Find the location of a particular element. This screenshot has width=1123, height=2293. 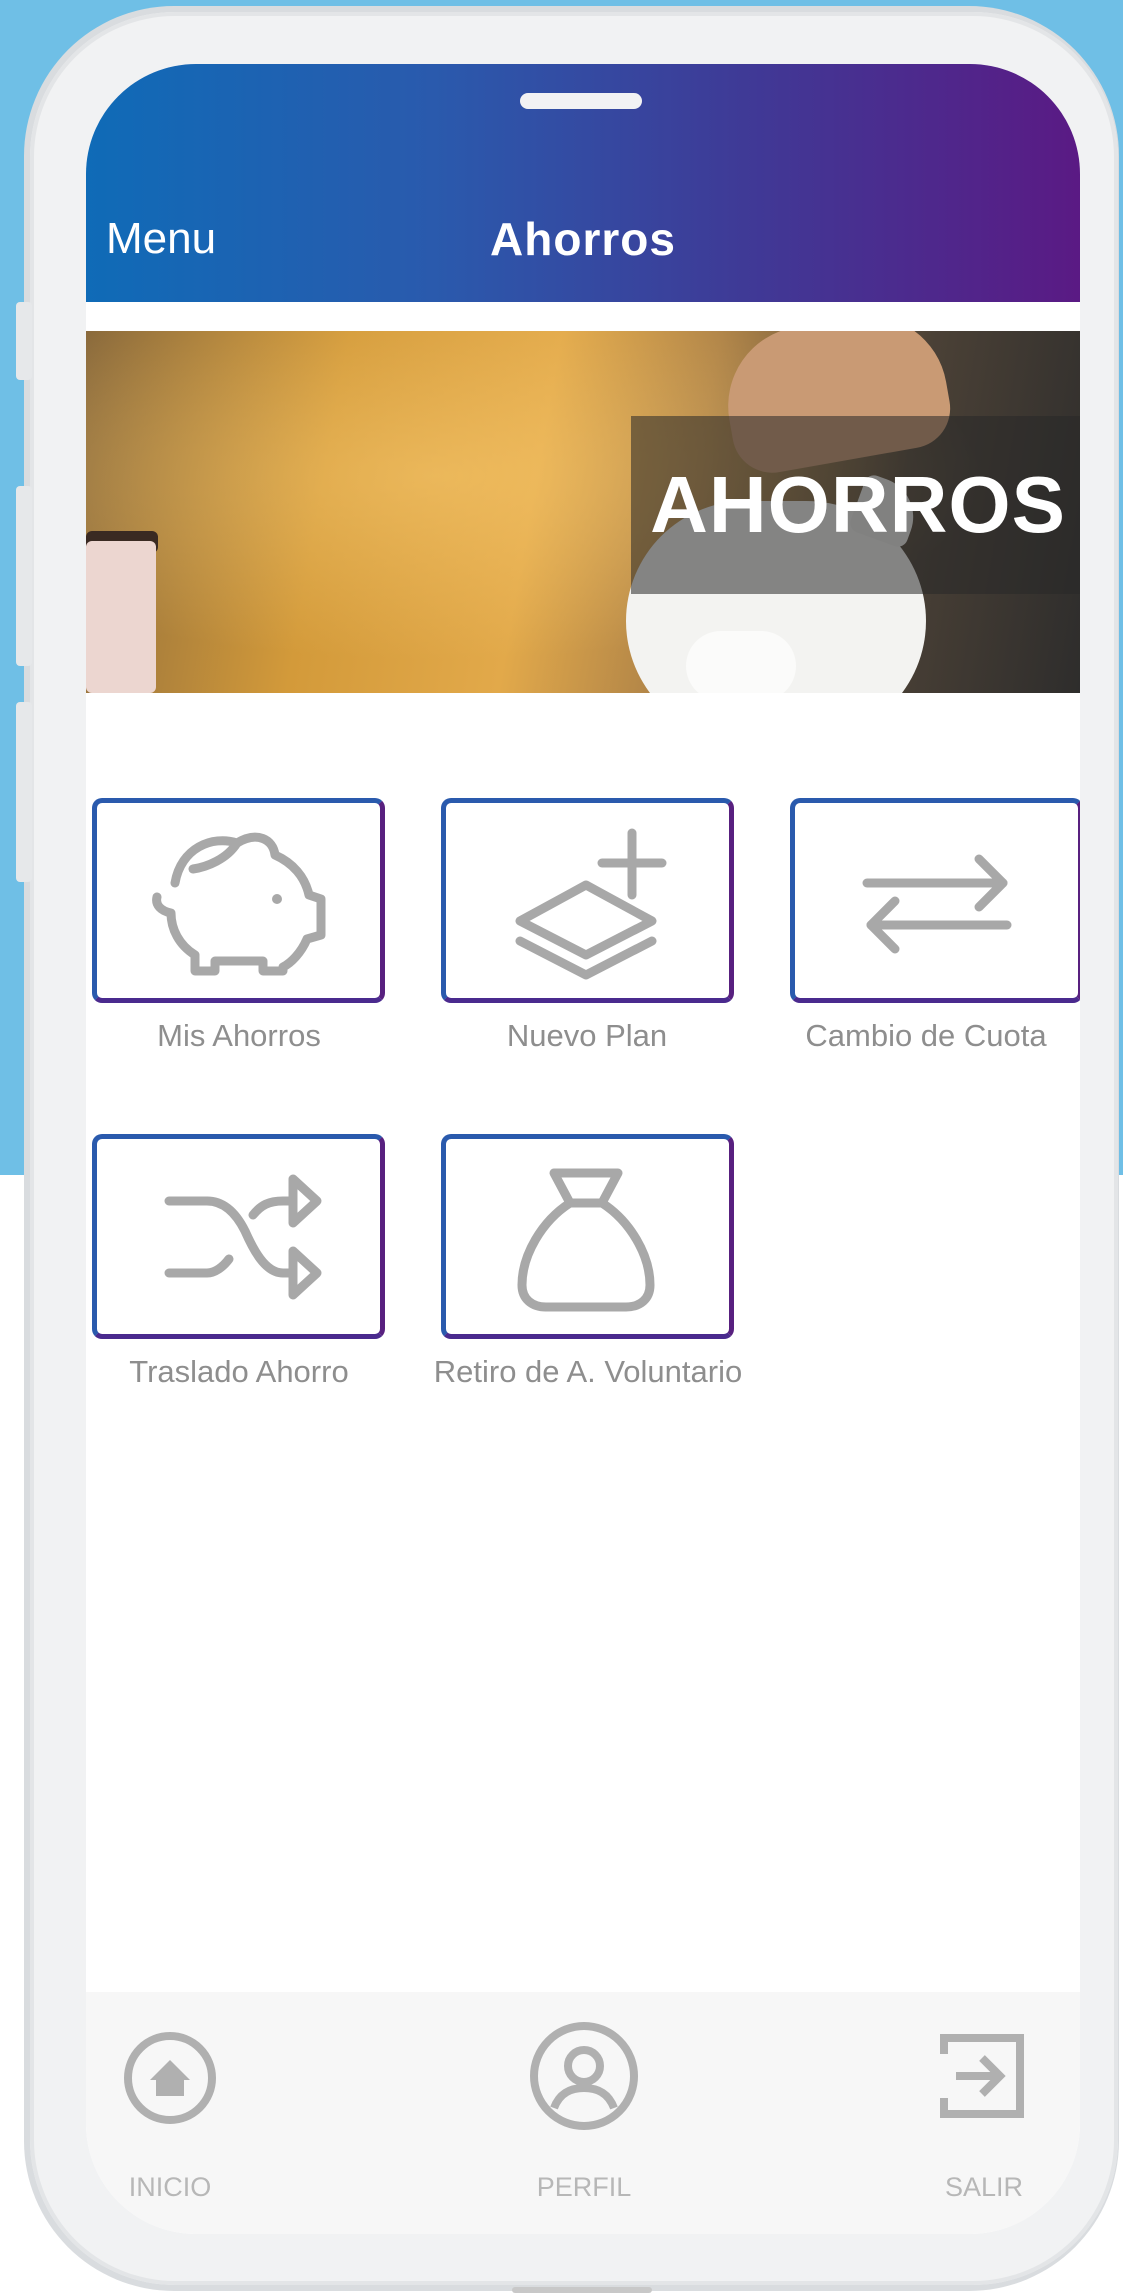

hero-banner: AHORROS is located at coordinates (583, 512).